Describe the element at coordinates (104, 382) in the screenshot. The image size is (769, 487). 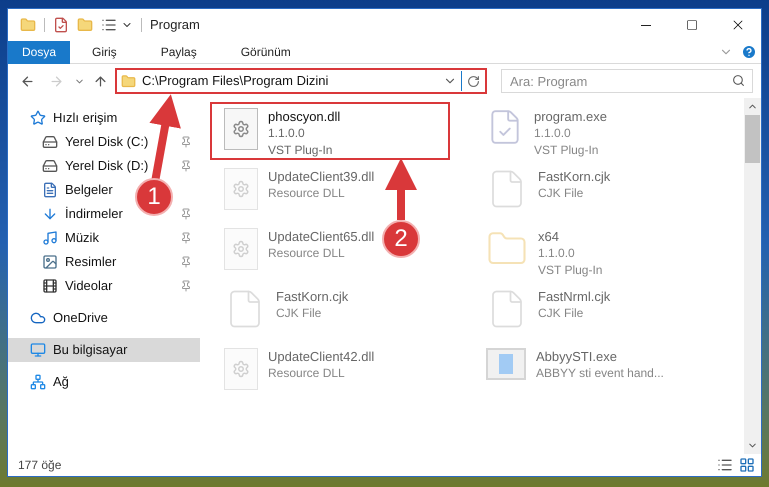
I see `sidebar-item: Ağ` at that location.